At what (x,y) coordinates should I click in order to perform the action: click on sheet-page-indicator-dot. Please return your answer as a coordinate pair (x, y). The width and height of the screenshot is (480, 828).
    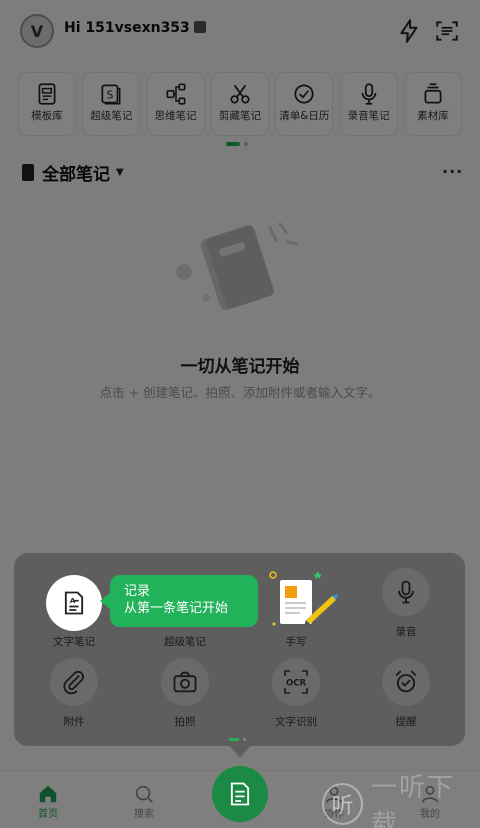
    Looking at the image, I should click on (244, 739).